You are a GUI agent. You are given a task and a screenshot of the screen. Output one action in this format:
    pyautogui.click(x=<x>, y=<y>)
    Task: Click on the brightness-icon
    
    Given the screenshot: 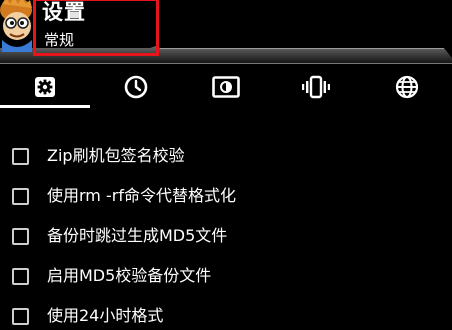 What is the action you would take?
    pyautogui.click(x=226, y=87)
    